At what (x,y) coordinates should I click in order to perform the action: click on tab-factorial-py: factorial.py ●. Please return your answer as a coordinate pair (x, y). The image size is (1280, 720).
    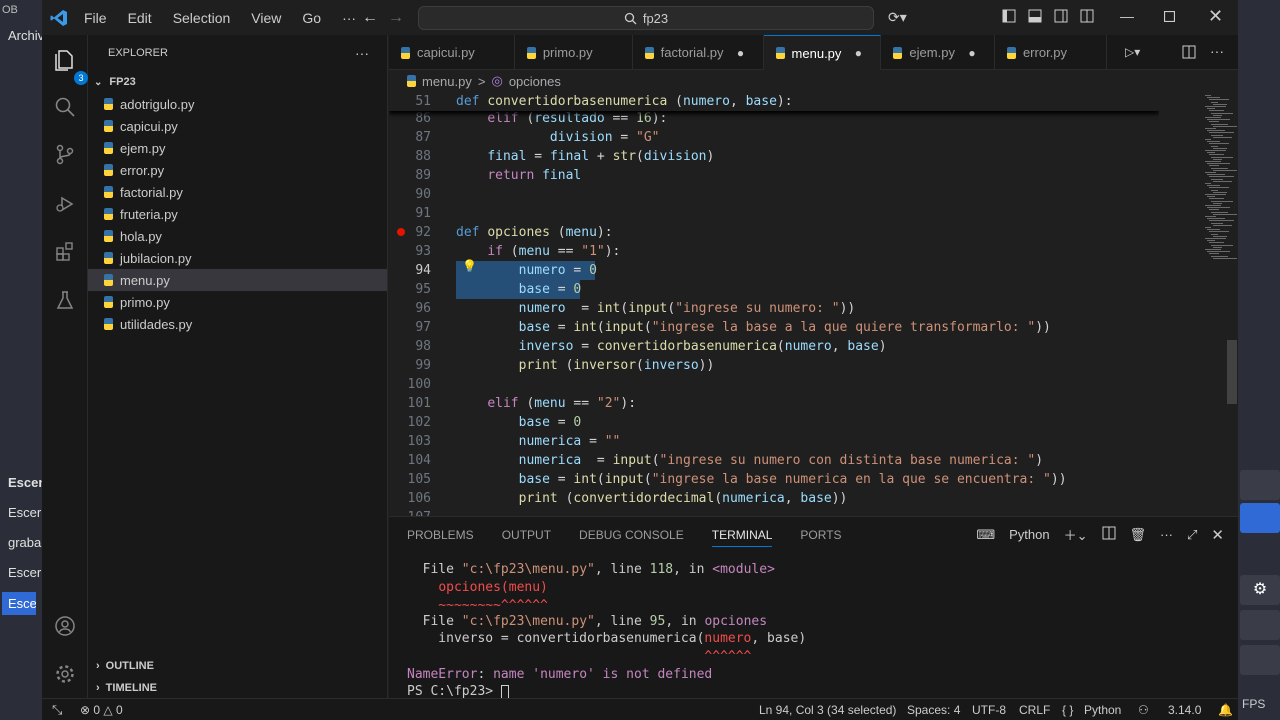
    Looking at the image, I should click on (698, 52).